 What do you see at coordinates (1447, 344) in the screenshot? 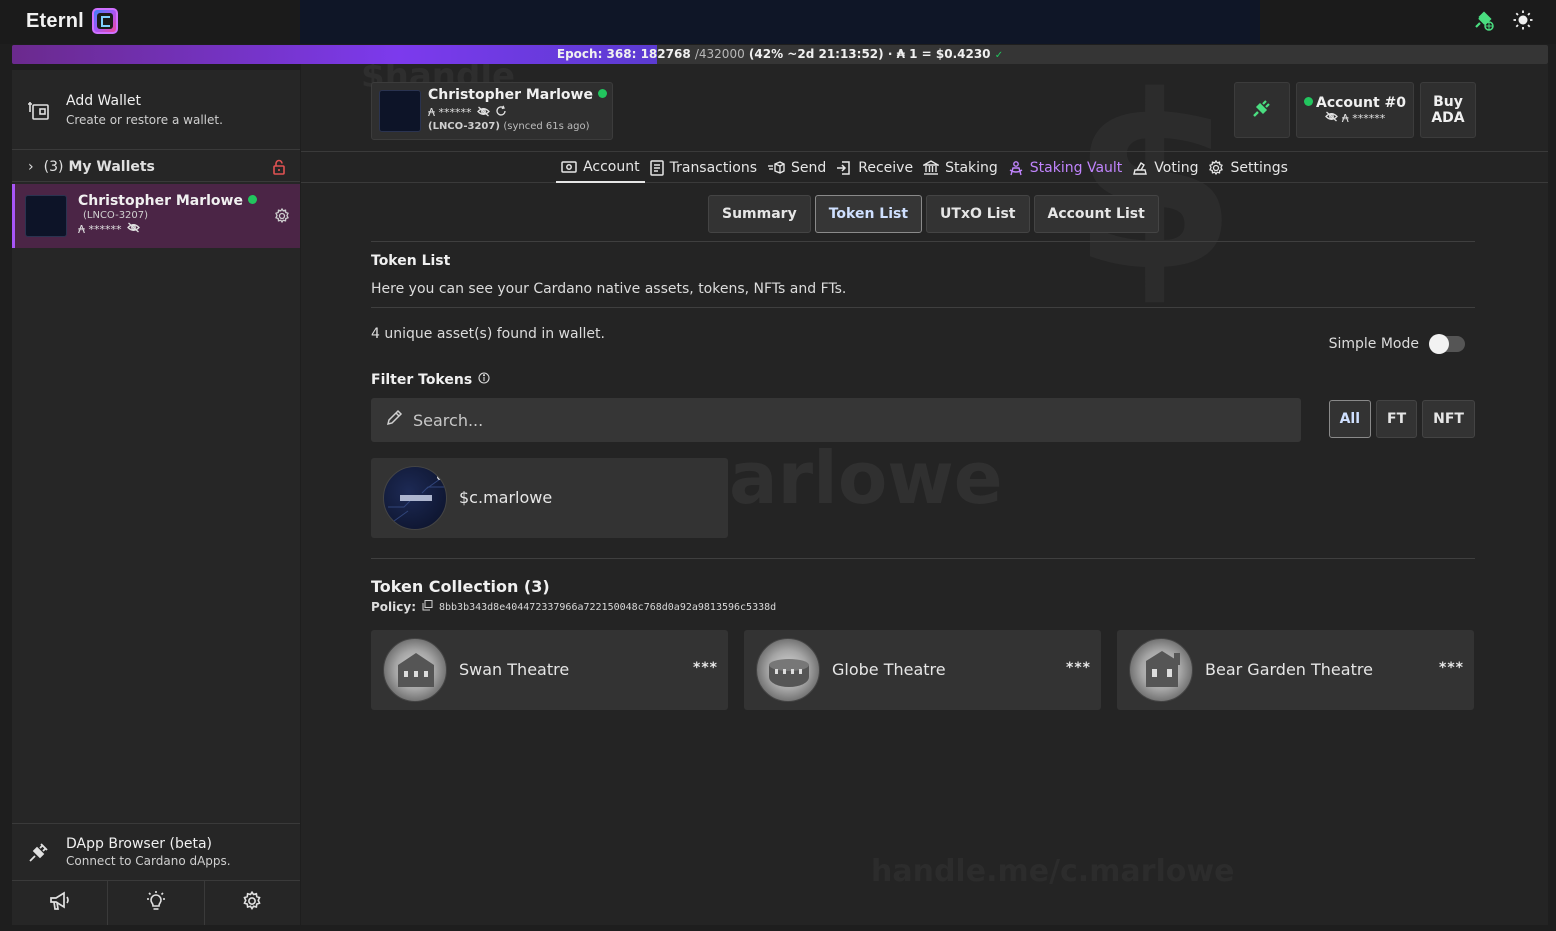
I see `simple-mode-toggle` at bounding box center [1447, 344].